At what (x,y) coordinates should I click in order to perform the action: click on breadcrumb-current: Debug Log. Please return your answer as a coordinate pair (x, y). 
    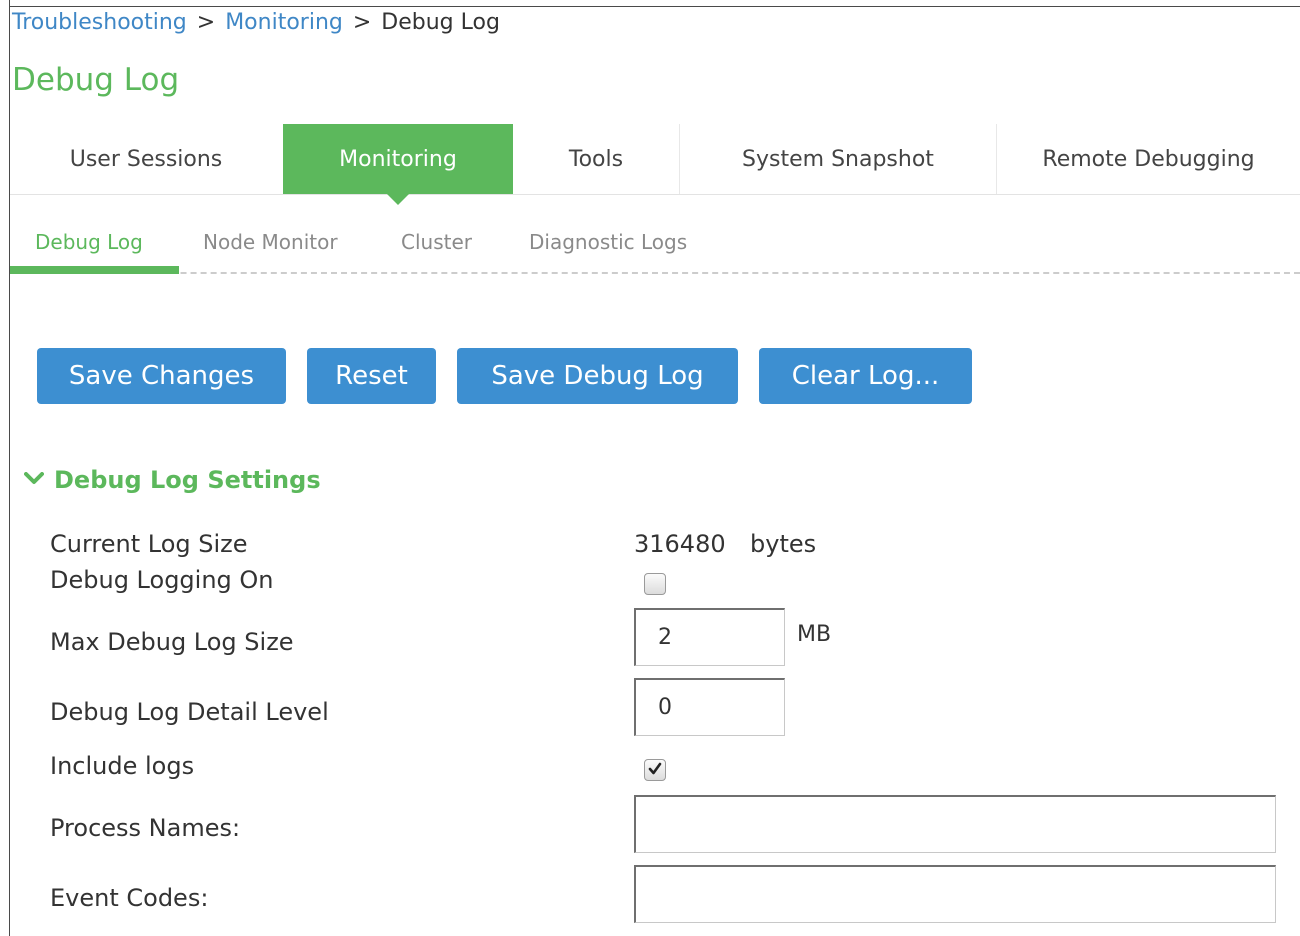
    Looking at the image, I should click on (440, 22).